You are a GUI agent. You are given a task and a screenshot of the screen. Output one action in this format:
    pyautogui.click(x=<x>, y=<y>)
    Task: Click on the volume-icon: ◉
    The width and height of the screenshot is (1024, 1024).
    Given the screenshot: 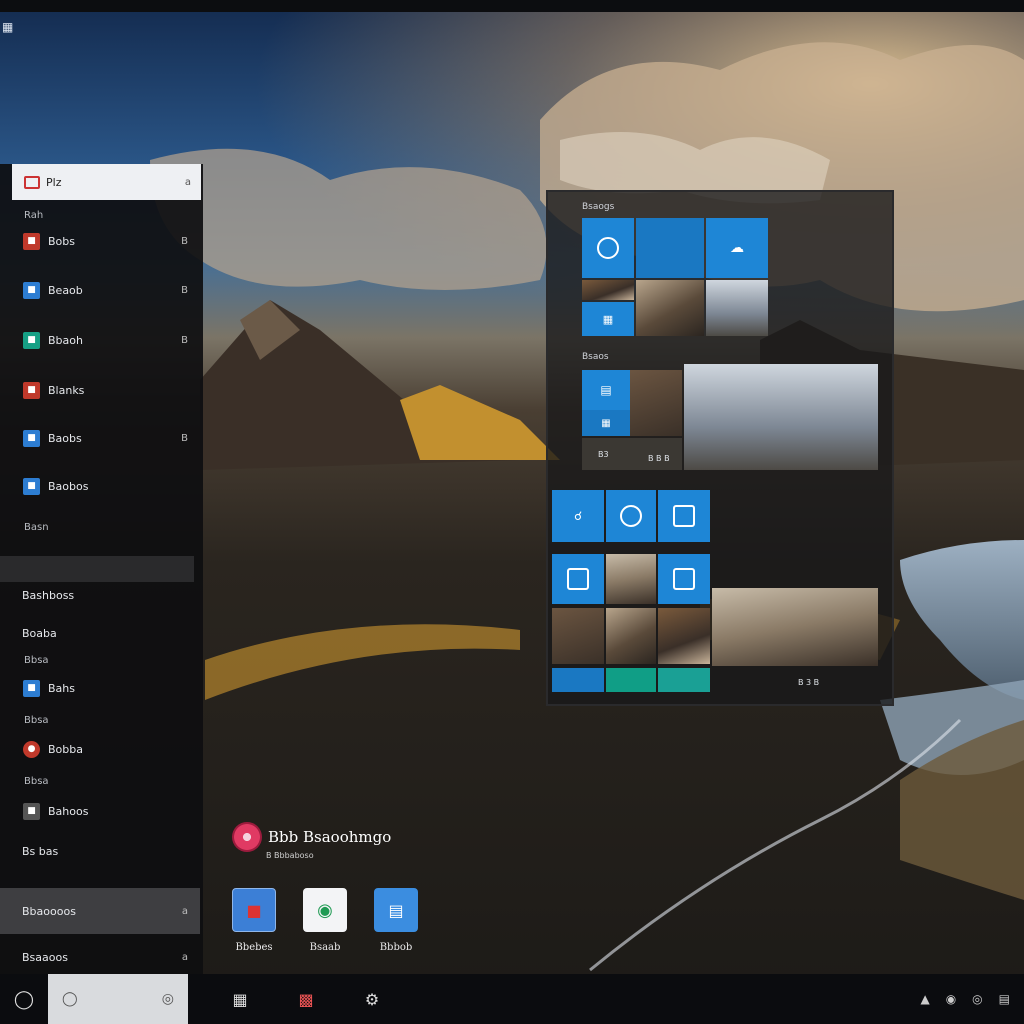 What is the action you would take?
    pyautogui.click(x=951, y=999)
    